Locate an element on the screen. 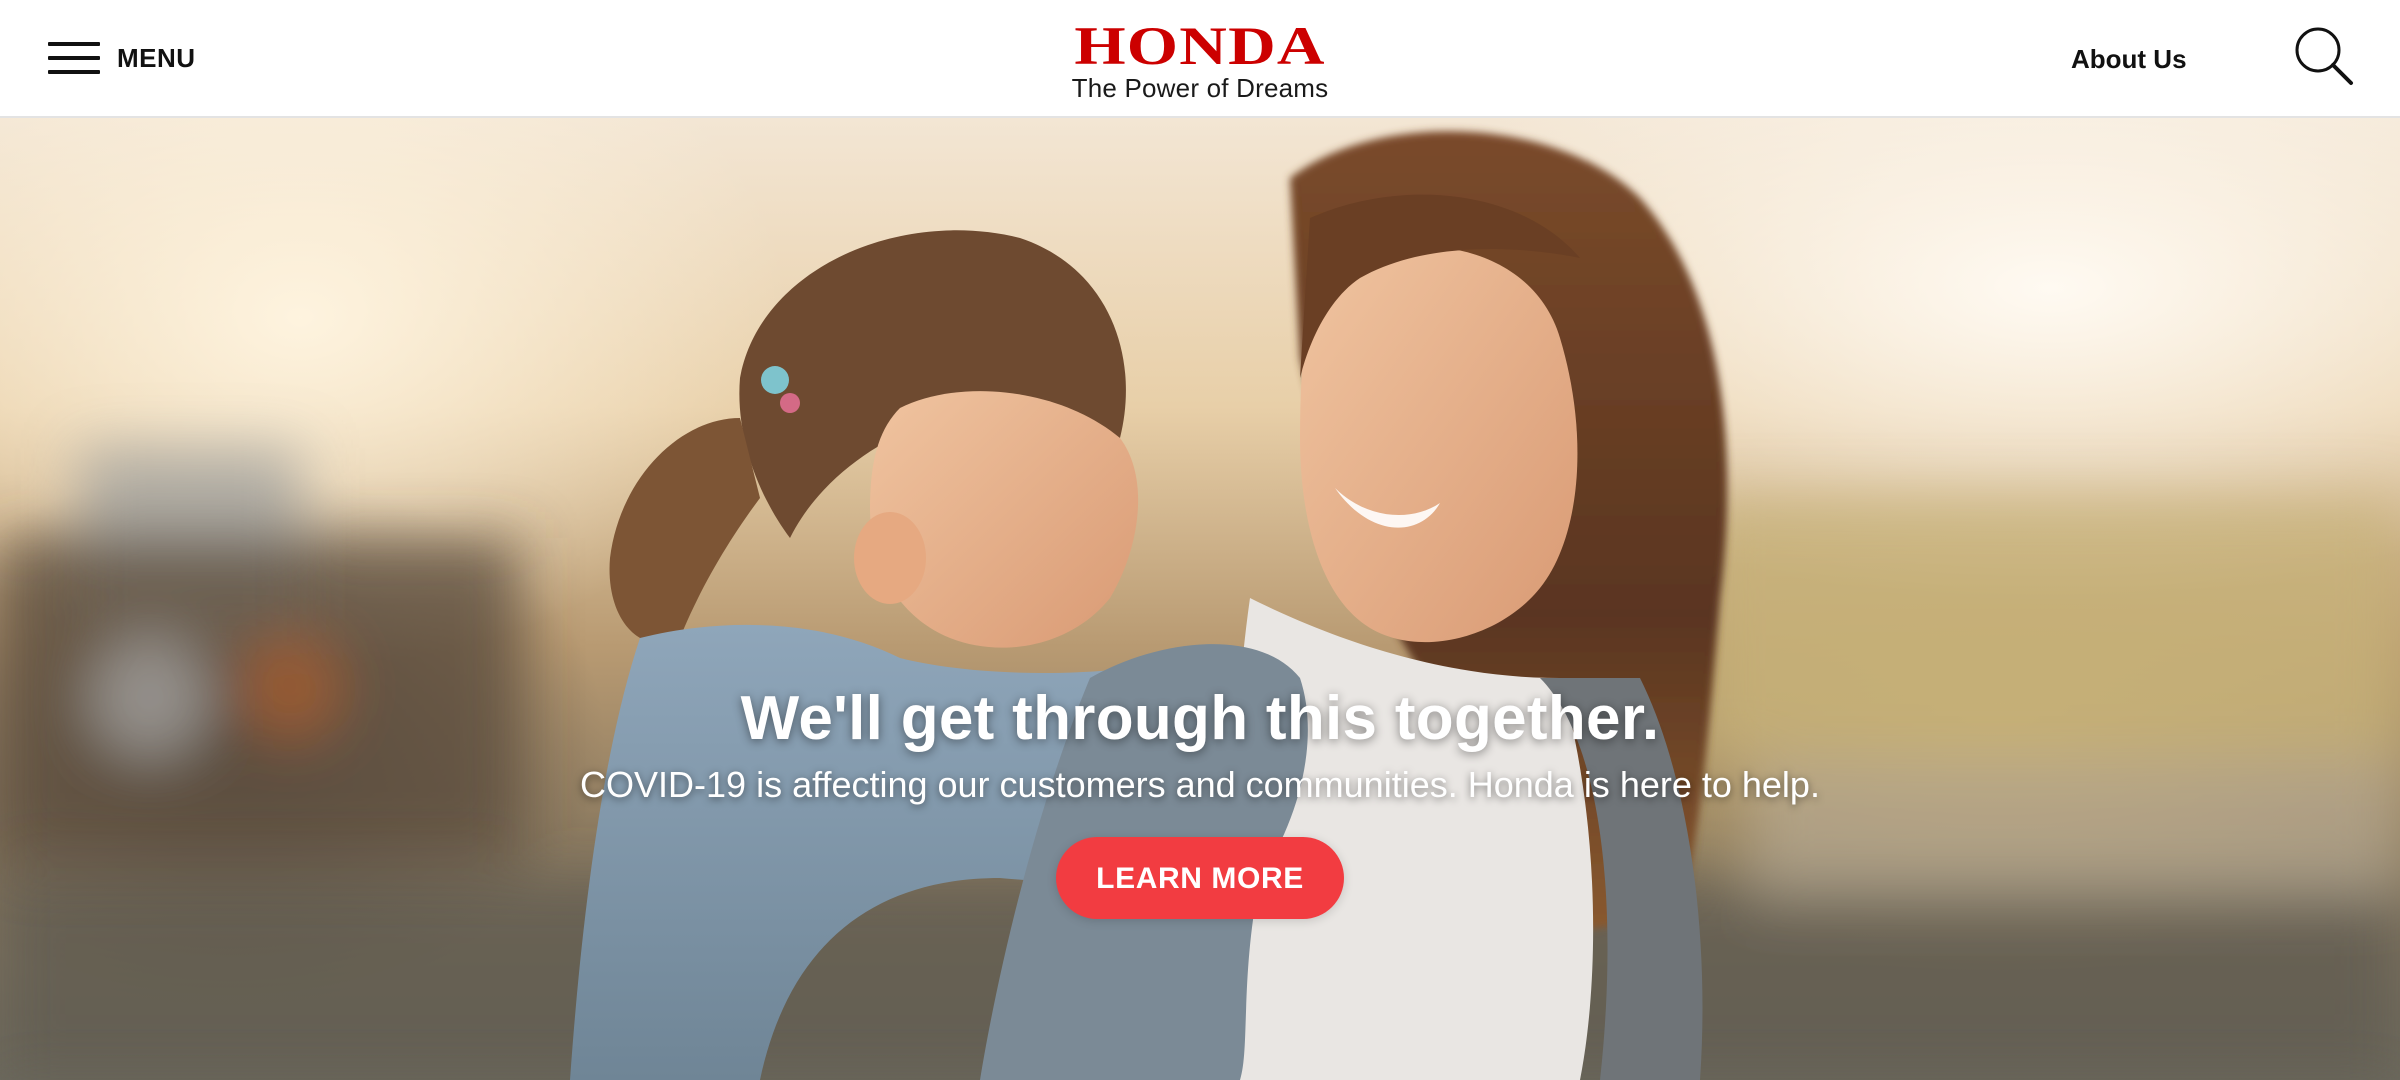 The width and height of the screenshot is (2400, 1080). site-header: MENU HONDA The Power of Dreams About Us is located at coordinates (1200, 59).